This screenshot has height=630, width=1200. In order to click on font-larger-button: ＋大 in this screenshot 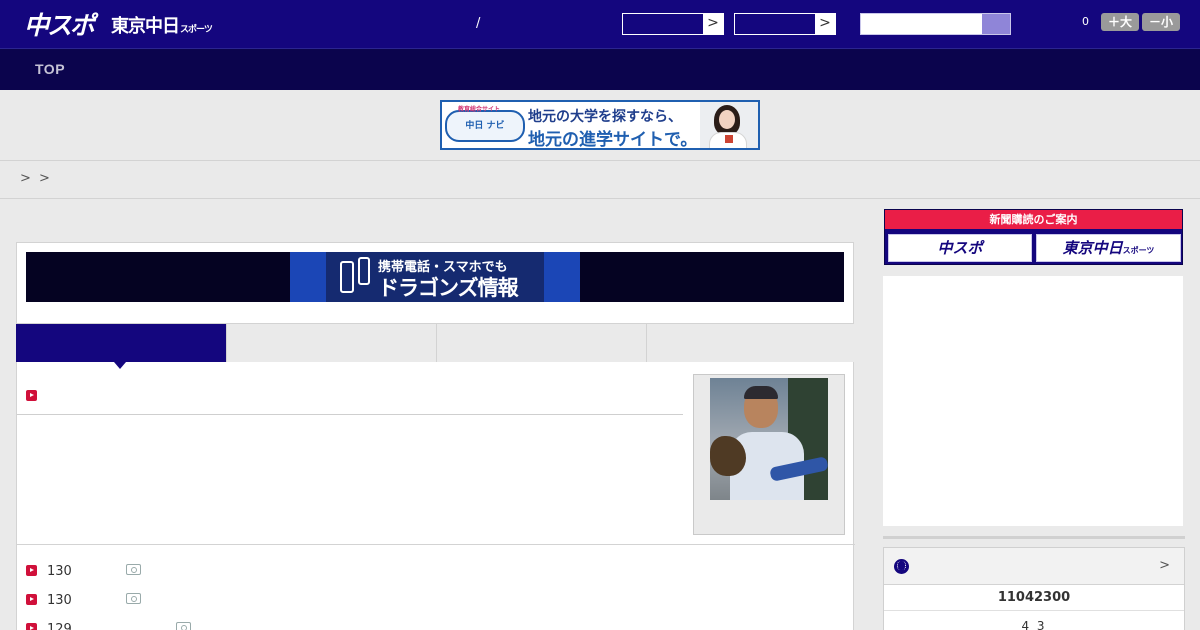, I will do `click(1120, 22)`.